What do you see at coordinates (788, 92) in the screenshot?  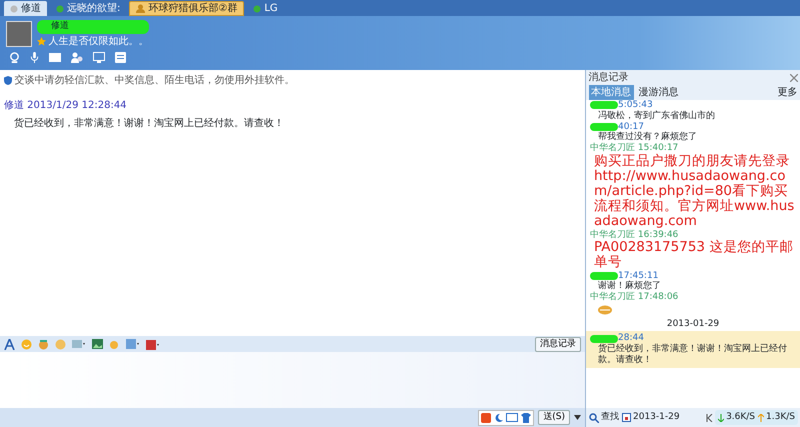 I see `more-button: 更多` at bounding box center [788, 92].